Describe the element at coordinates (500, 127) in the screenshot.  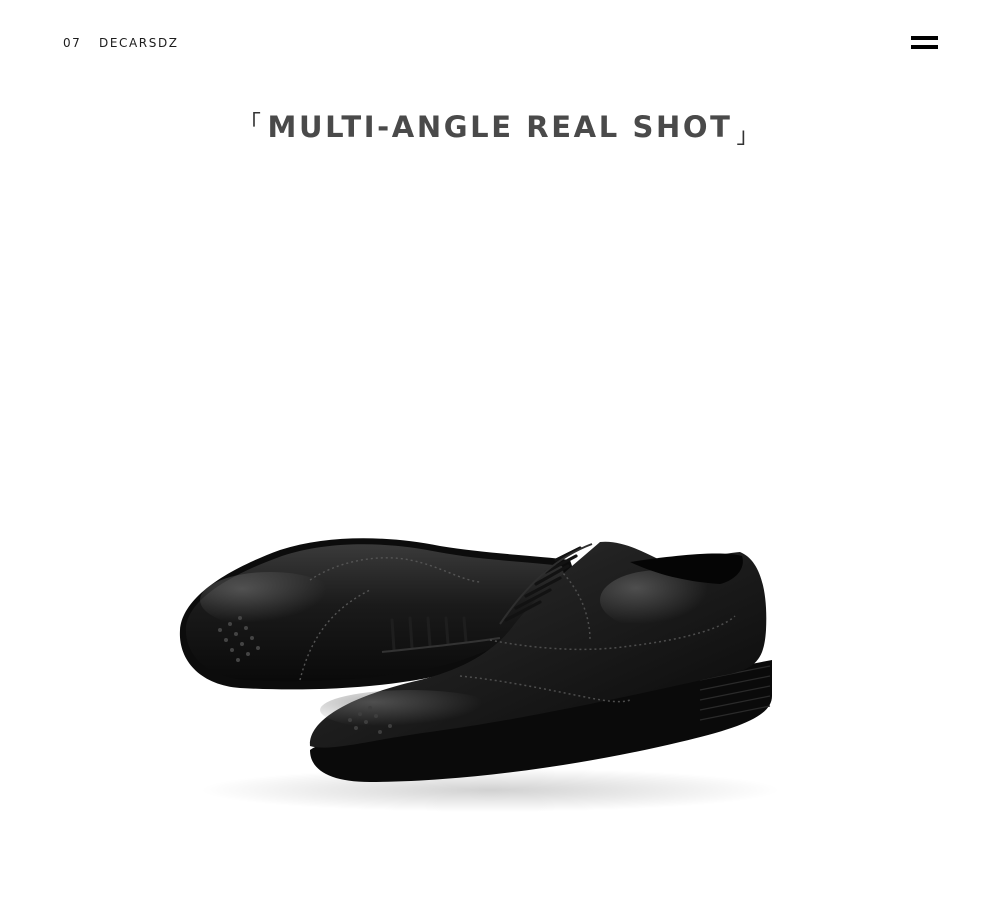
I see `section-title-text: MULTI-ANGLE REAL SHOT` at that location.